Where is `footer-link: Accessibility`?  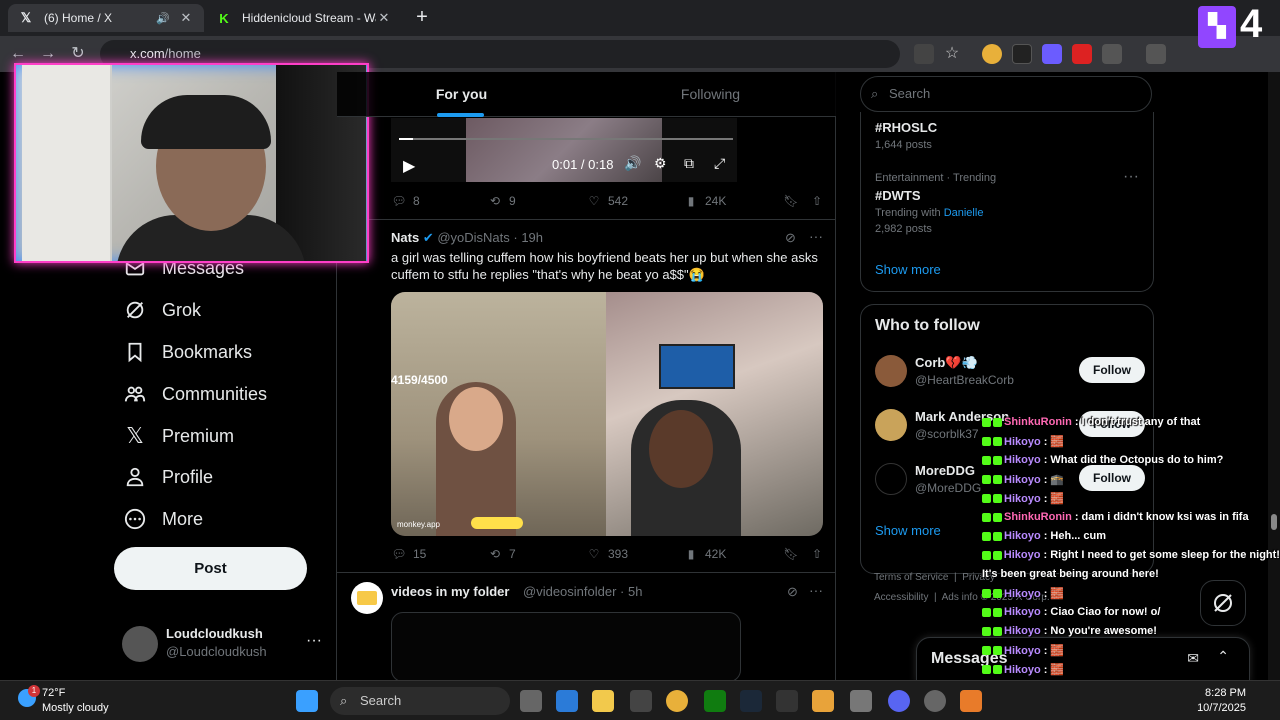
footer-link: Accessibility is located at coordinates (901, 597).